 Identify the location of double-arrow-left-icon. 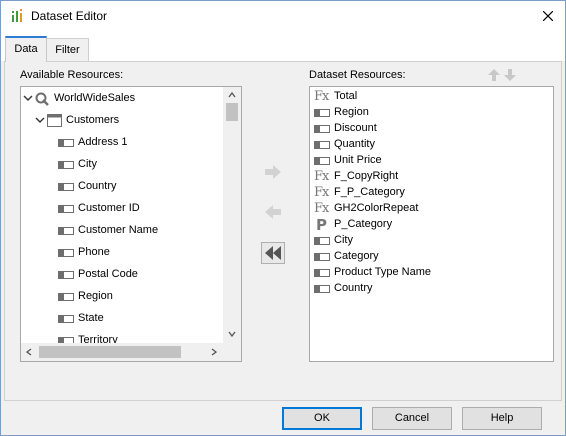
(273, 253).